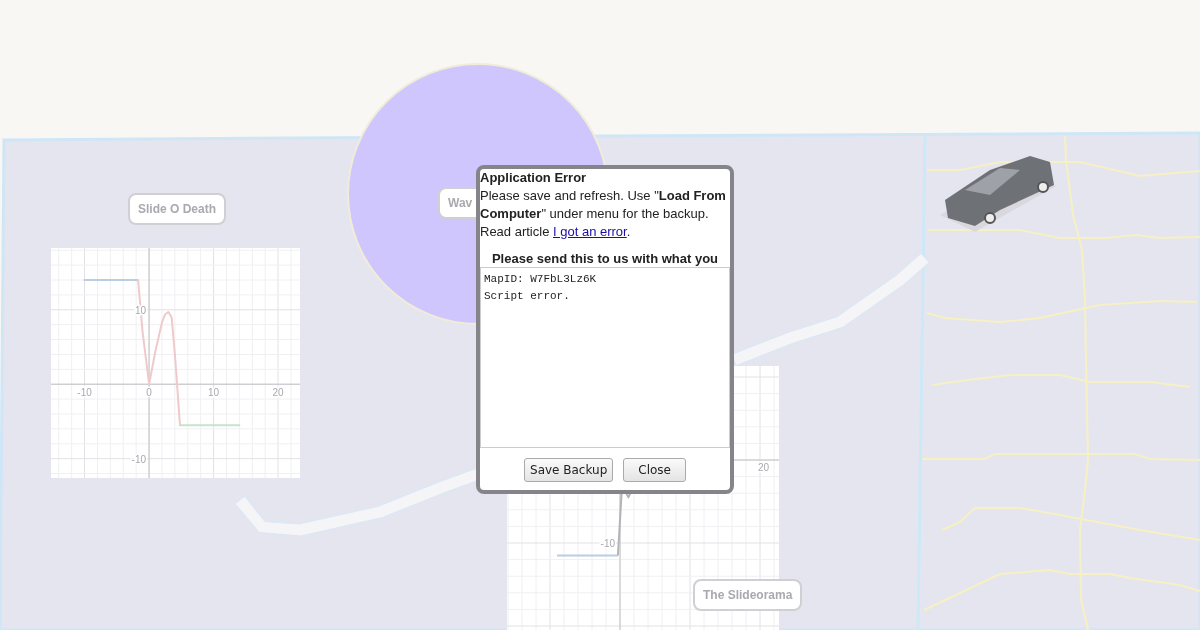 The height and width of the screenshot is (630, 1200). Describe the element at coordinates (149, 393) in the screenshot. I see `tick-label: 0` at that location.